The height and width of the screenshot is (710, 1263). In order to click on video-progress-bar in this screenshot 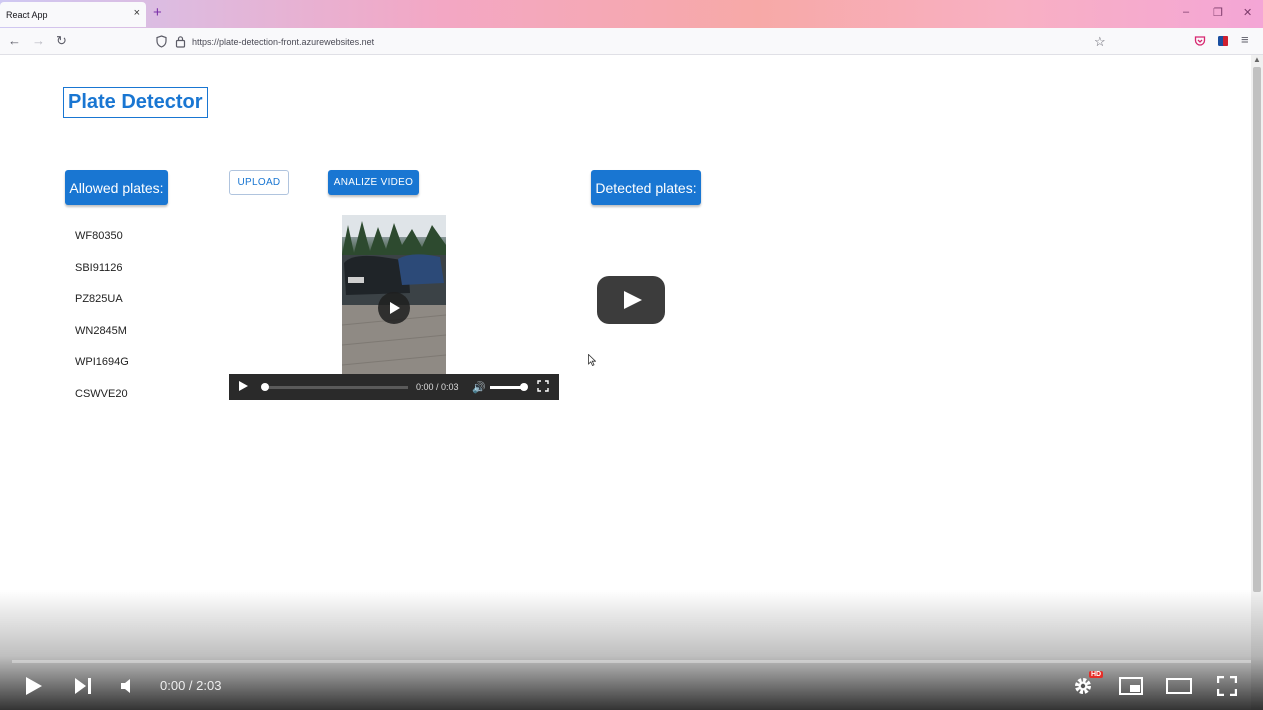, I will do `click(335, 387)`.